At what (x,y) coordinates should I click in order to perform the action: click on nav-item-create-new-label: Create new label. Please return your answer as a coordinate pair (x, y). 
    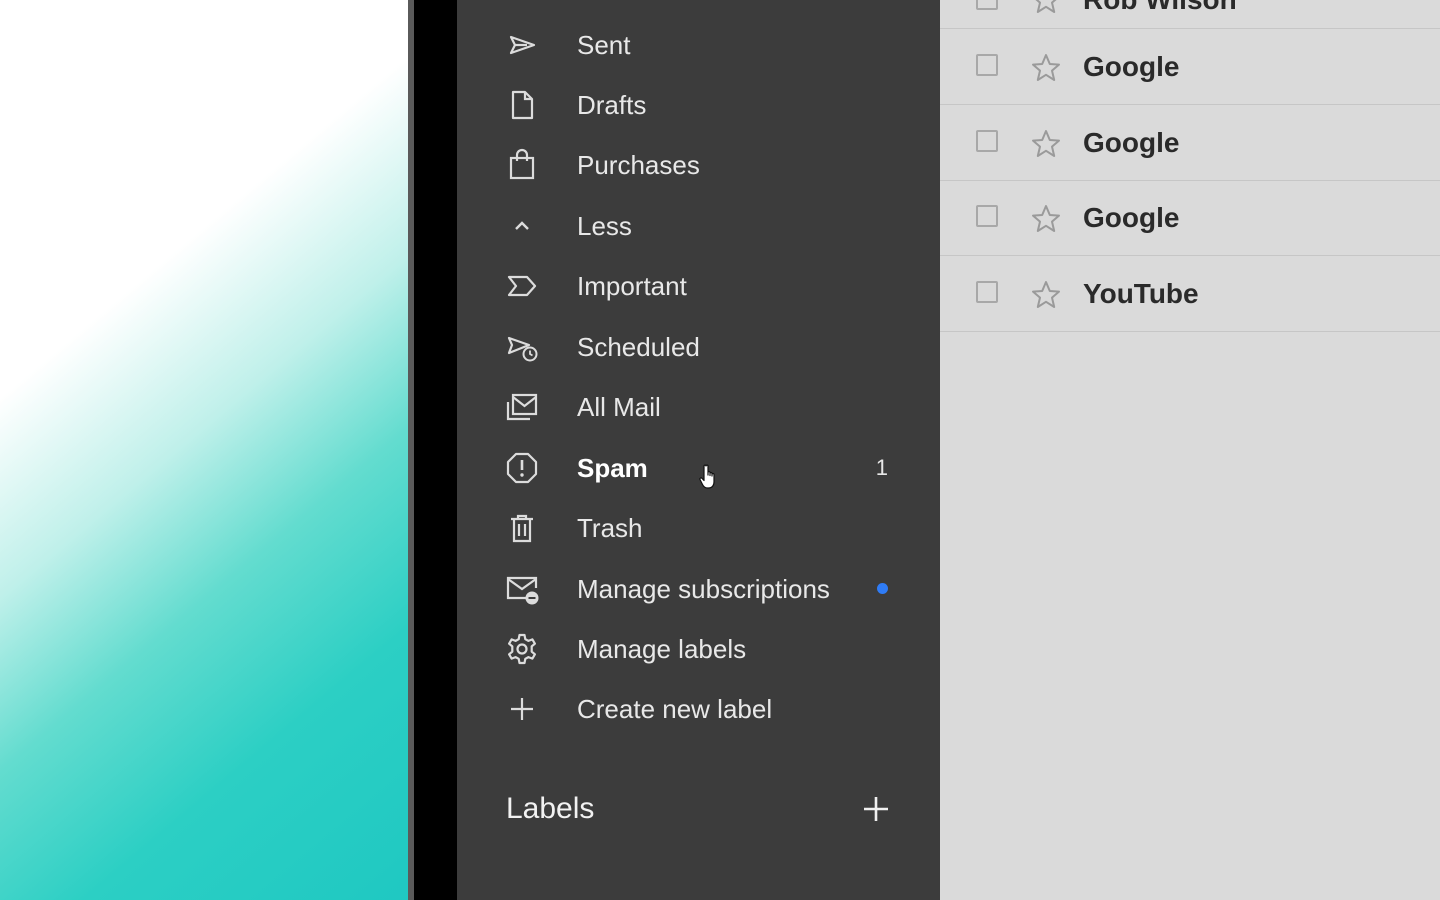
    Looking at the image, I should click on (698, 708).